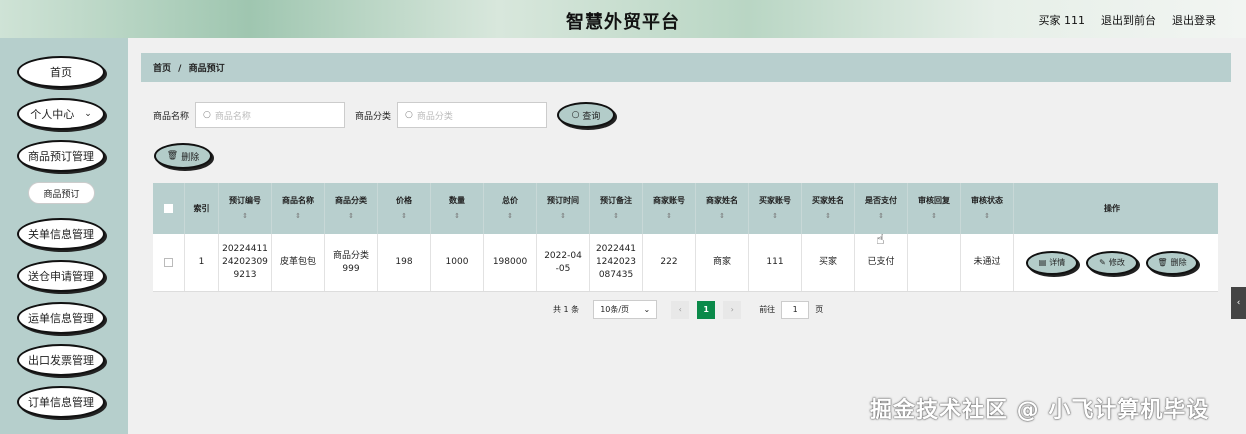 This screenshot has height=434, width=1246. Describe the element at coordinates (202, 262) in the screenshot. I see `cell-index: 1` at that location.